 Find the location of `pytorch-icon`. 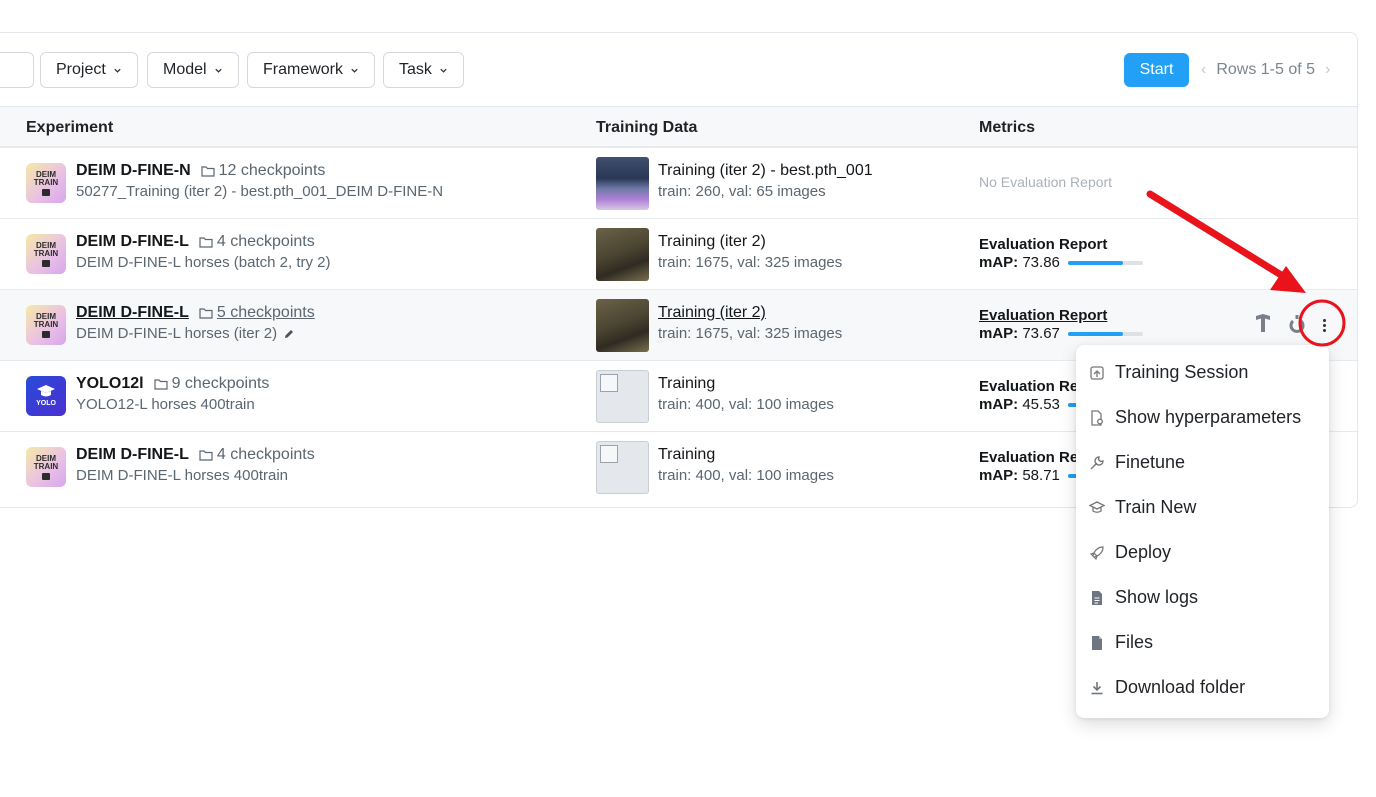

pytorch-icon is located at coordinates (1297, 323).